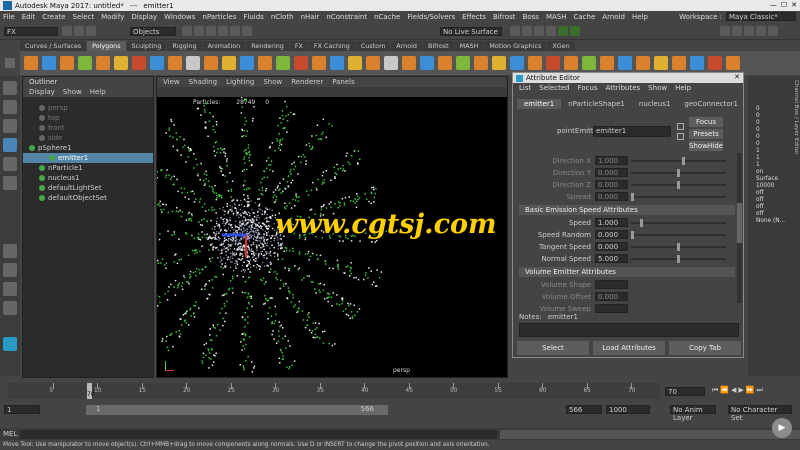 This screenshot has height=450, width=800. I want to click on outliner-menu-display: Display, so click(42, 92).